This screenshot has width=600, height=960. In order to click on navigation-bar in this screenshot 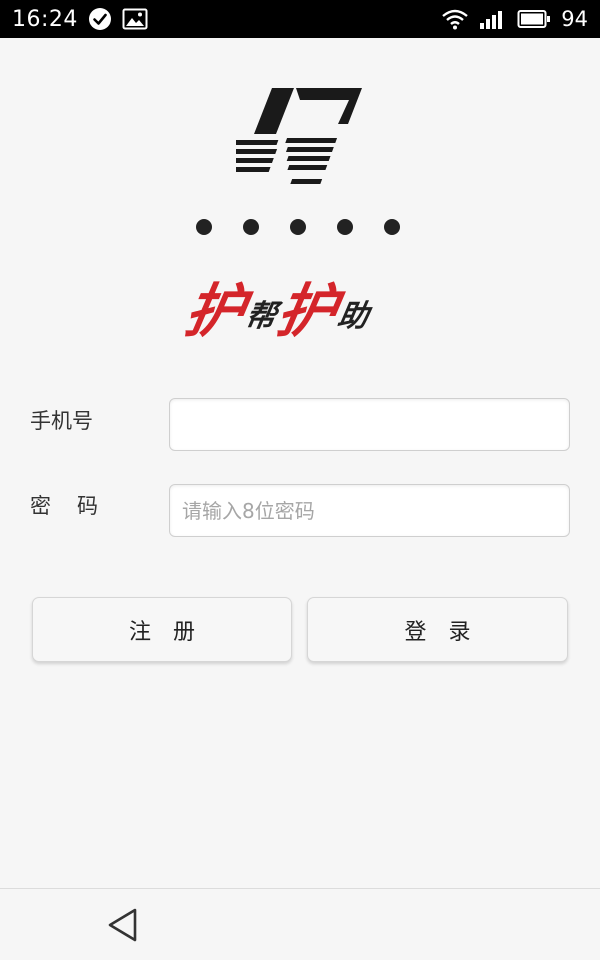, I will do `click(300, 924)`.